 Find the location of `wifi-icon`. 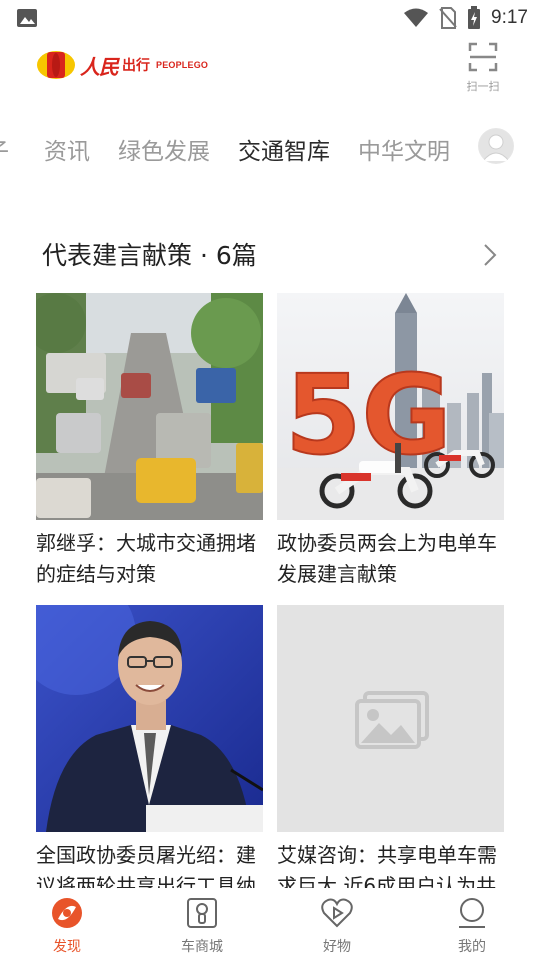

wifi-icon is located at coordinates (416, 17).